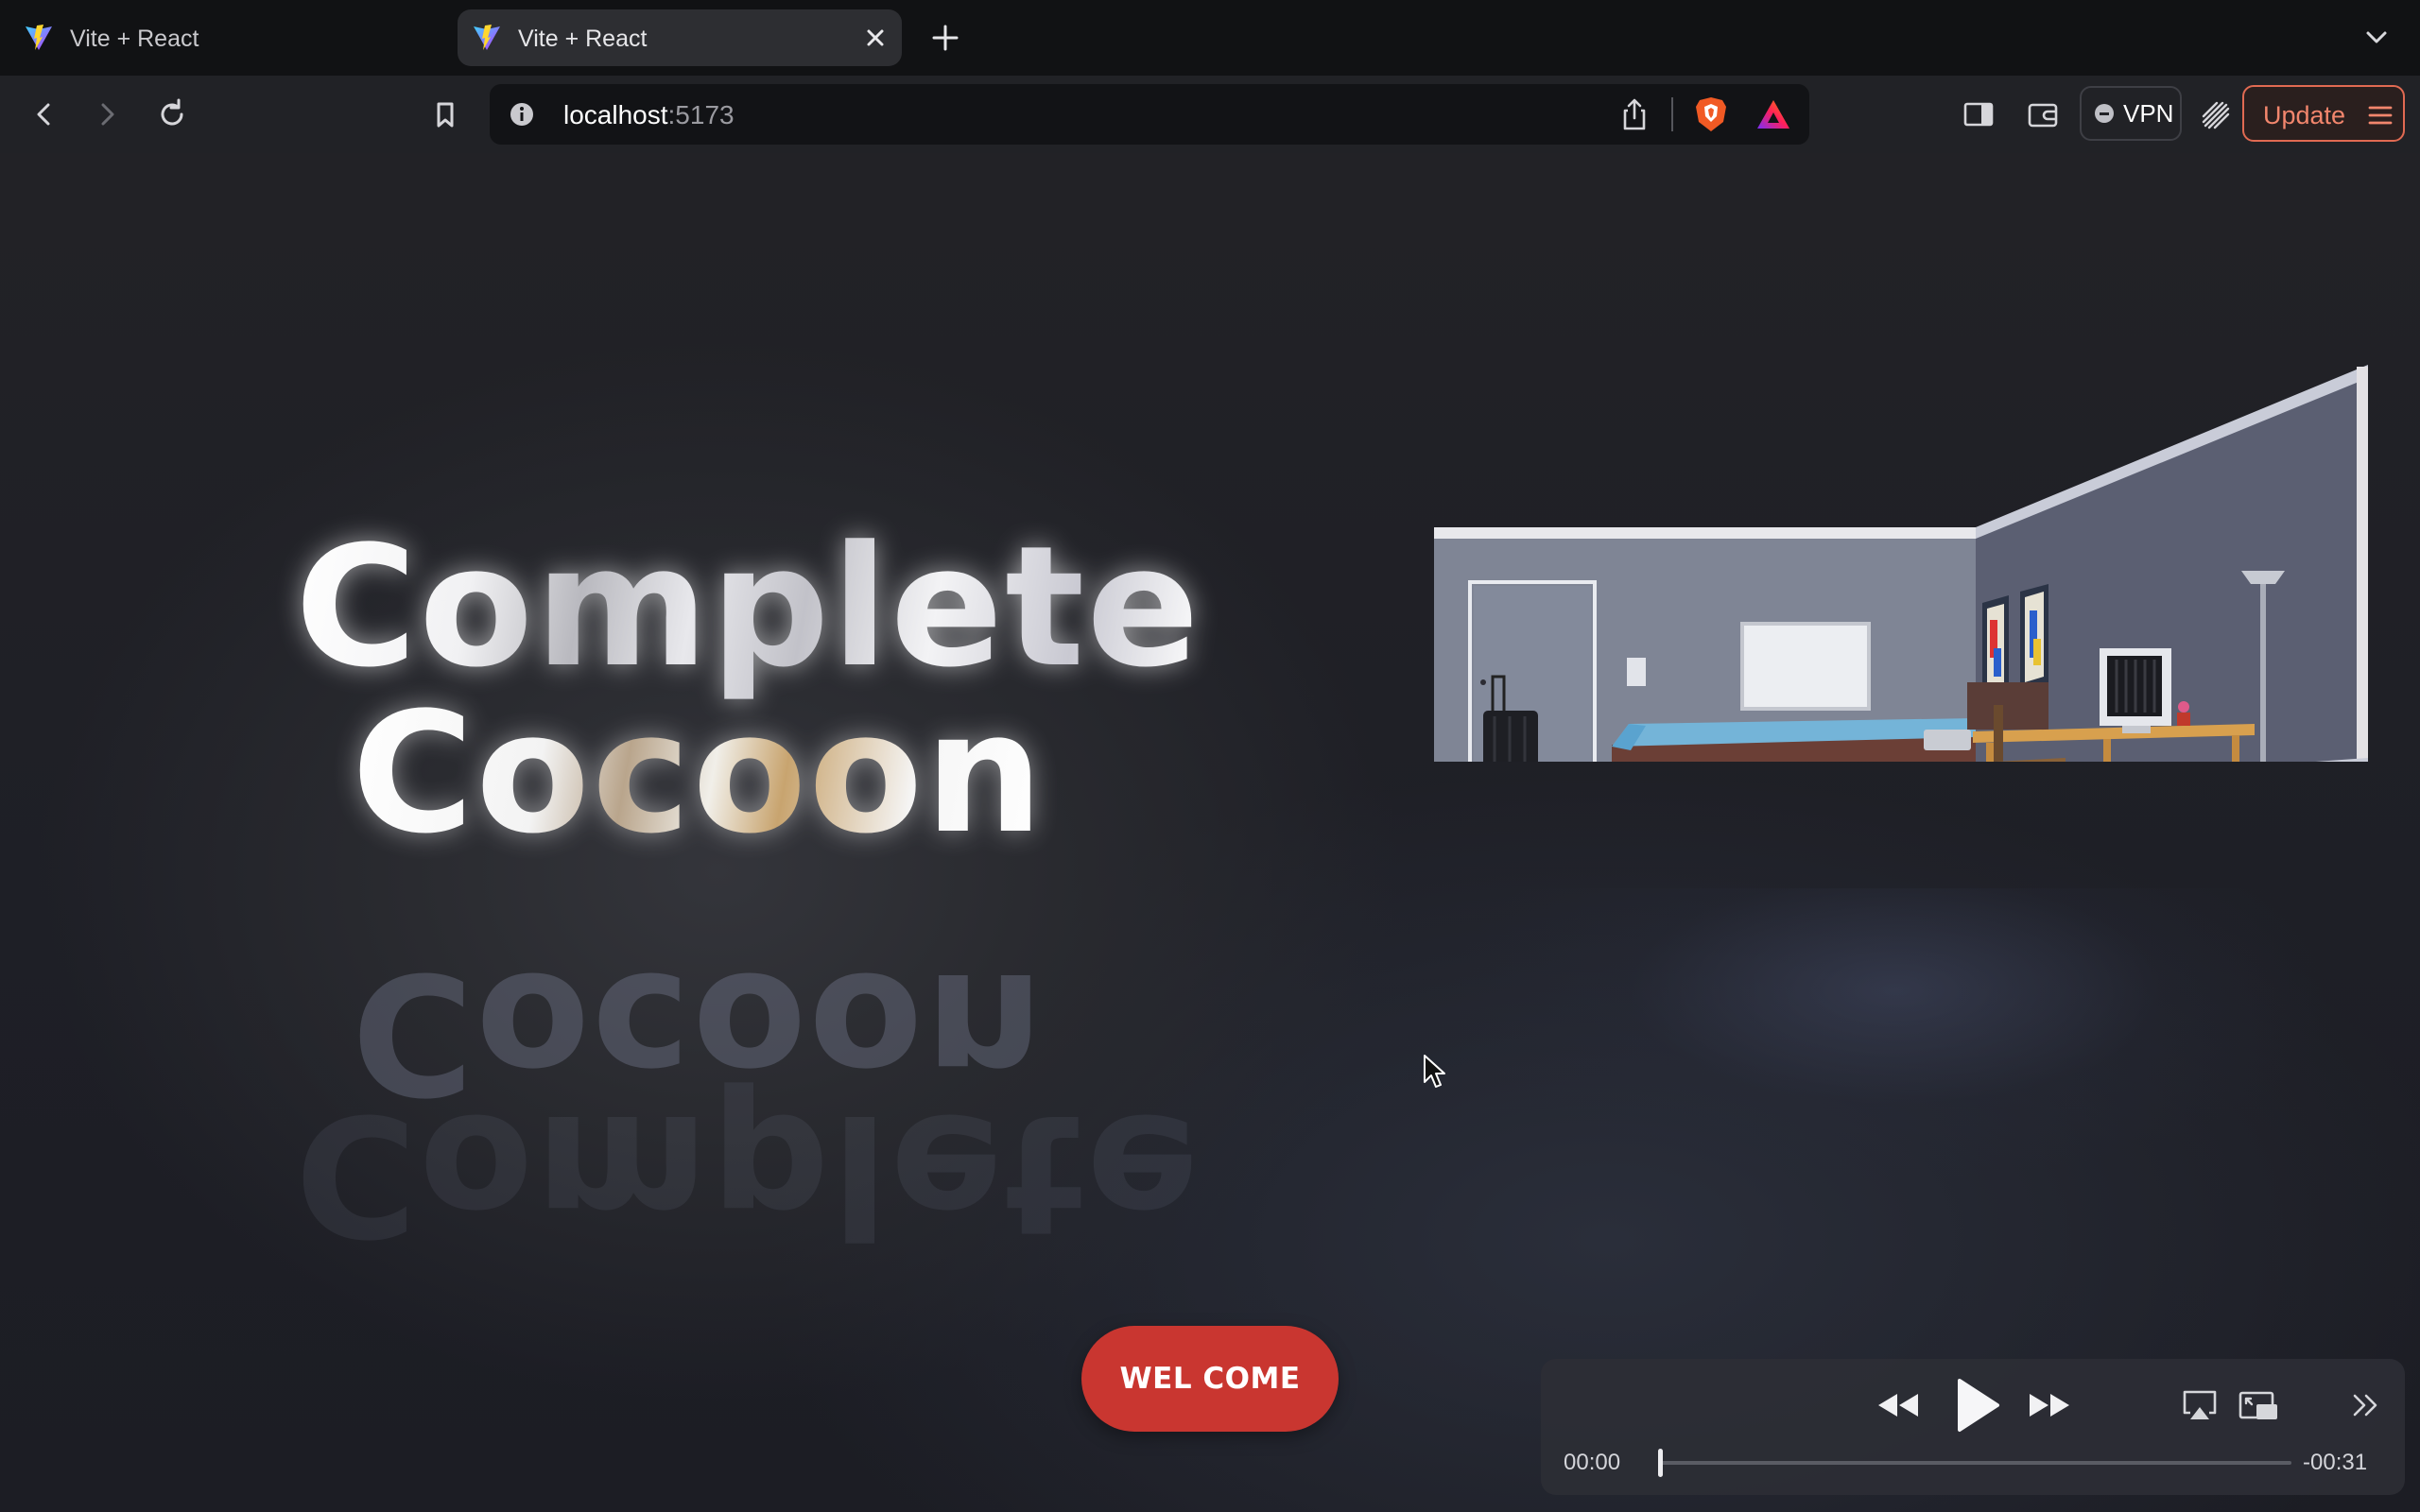 This screenshot has width=2420, height=1512. What do you see at coordinates (699, 1032) in the screenshot?
I see `hero-reflection-line2: Cocoon` at bounding box center [699, 1032].